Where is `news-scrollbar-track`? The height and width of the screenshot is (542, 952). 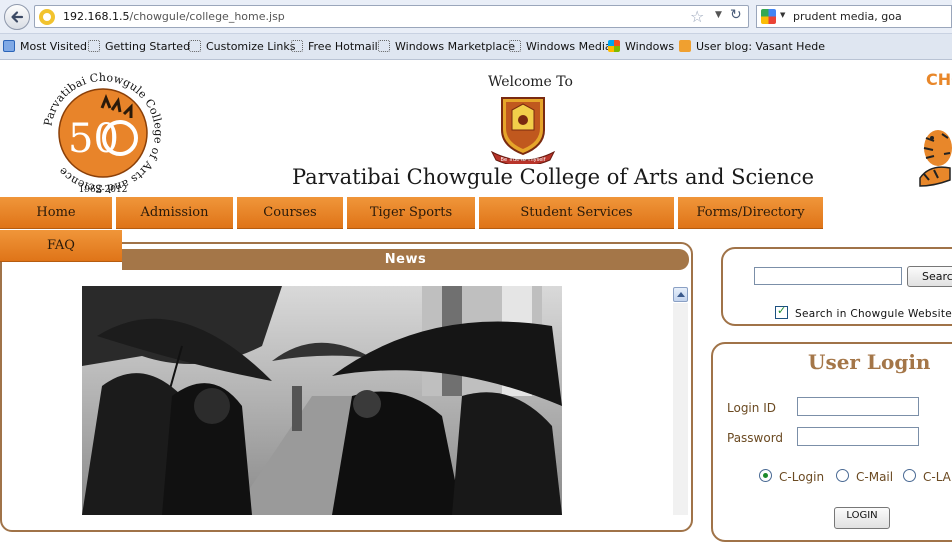 news-scrollbar-track is located at coordinates (680, 409).